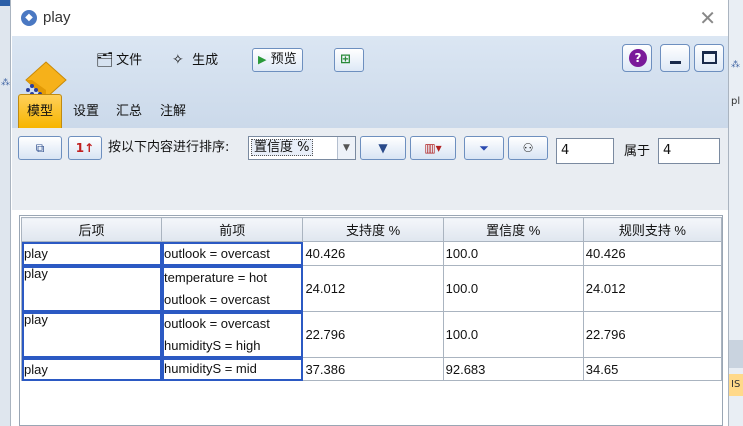 This screenshot has width=743, height=426. Describe the element at coordinates (5, 83) in the screenshot. I see `background-node-icon: ⁂` at that location.